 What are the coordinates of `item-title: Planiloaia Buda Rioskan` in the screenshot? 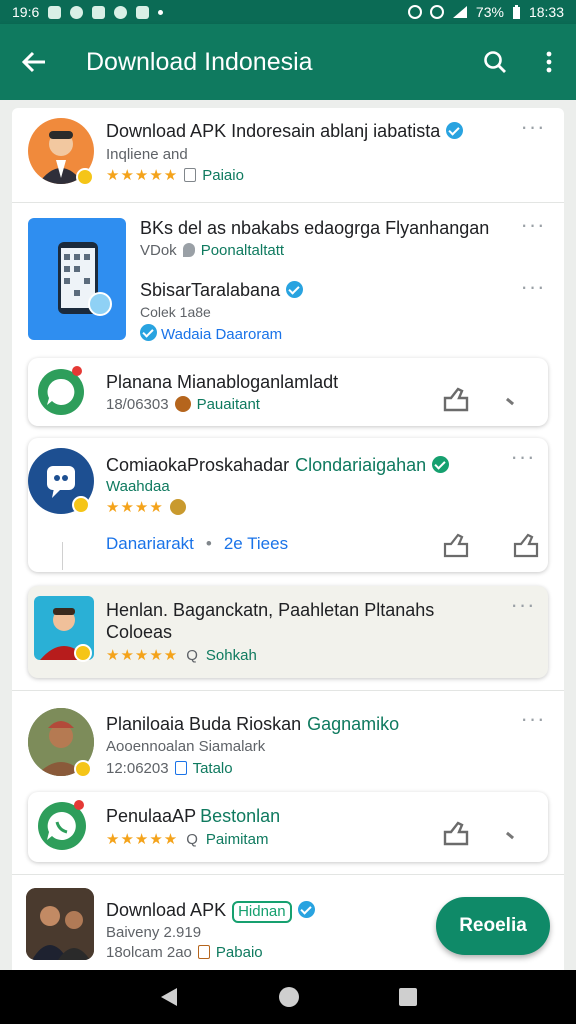 It's located at (204, 724).